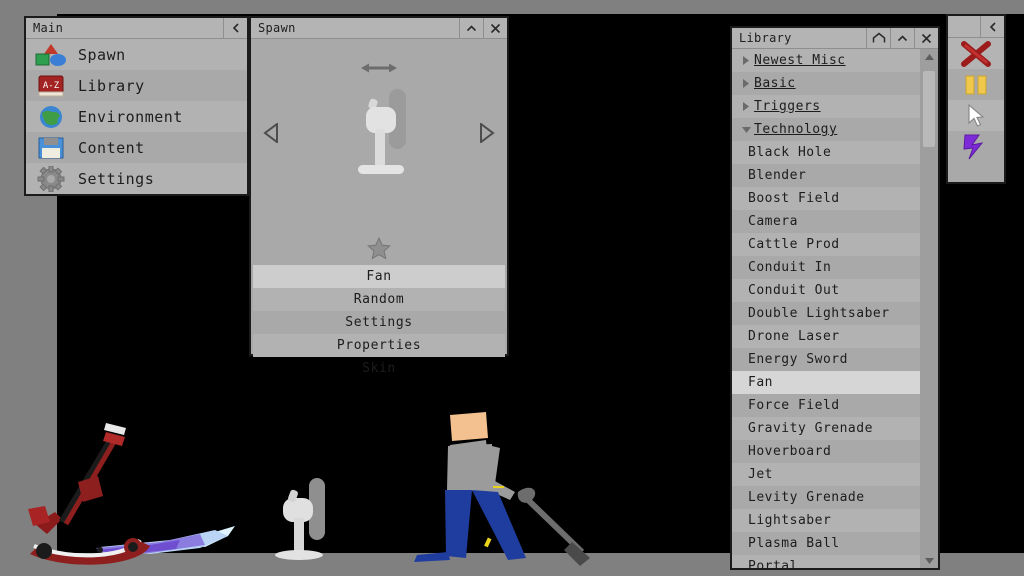 Image resolution: width=1024 pixels, height=576 pixels. Describe the element at coordinates (826, 543) in the screenshot. I see `library-item: Plasma Ball` at that location.